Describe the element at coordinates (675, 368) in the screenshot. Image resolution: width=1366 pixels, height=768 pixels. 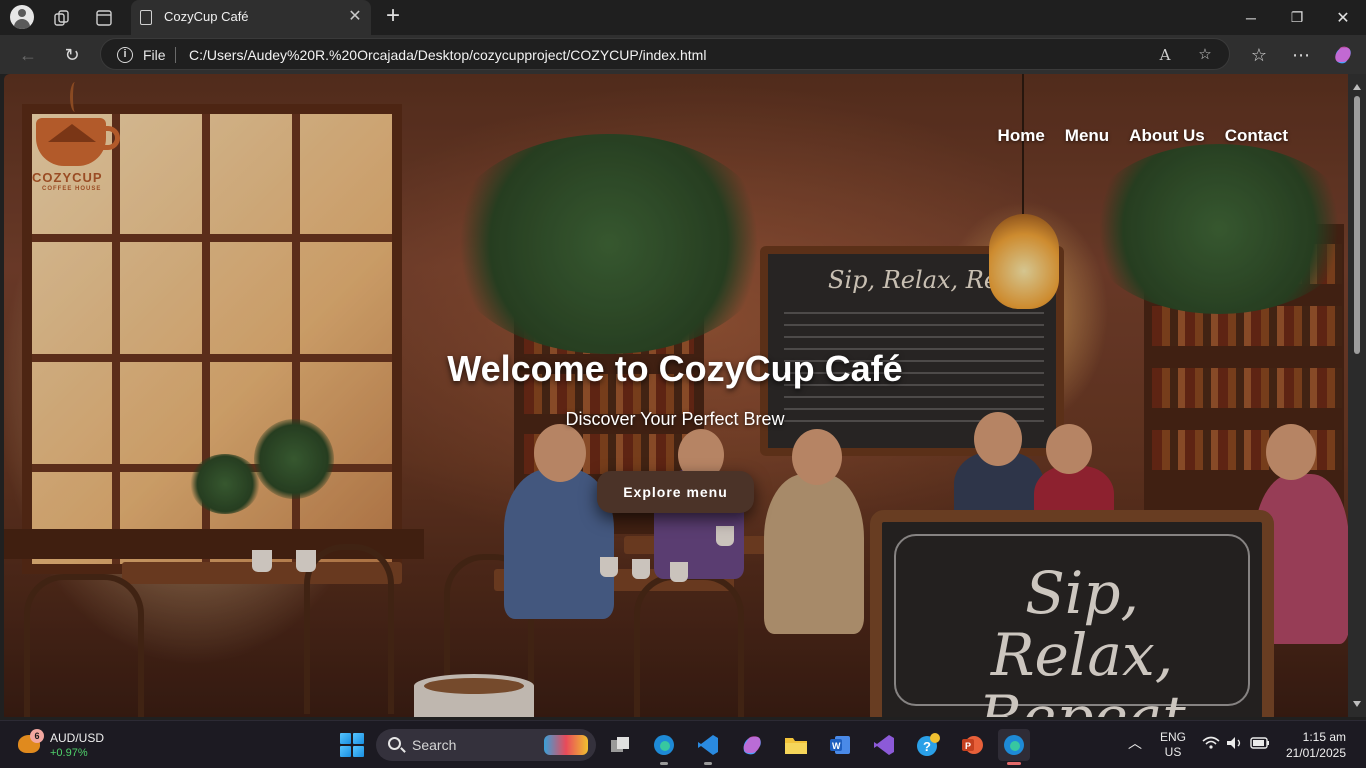
I see `hero-title: Welcome to CozyCup Café` at that location.